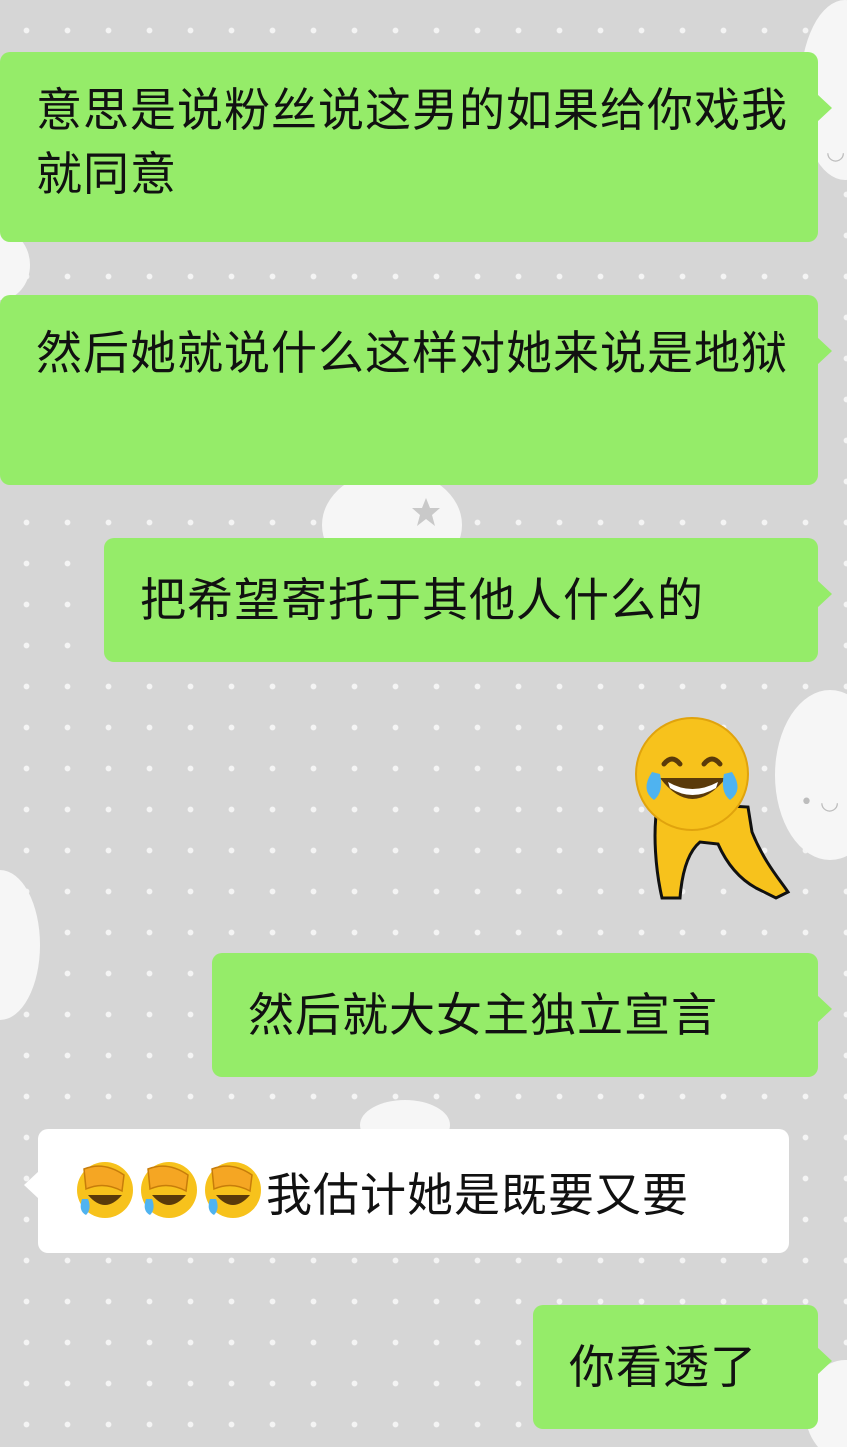 The width and height of the screenshot is (847, 1447). I want to click on message-bubble-outgoing: 然后就大女主独立宣言, so click(522, 1015).